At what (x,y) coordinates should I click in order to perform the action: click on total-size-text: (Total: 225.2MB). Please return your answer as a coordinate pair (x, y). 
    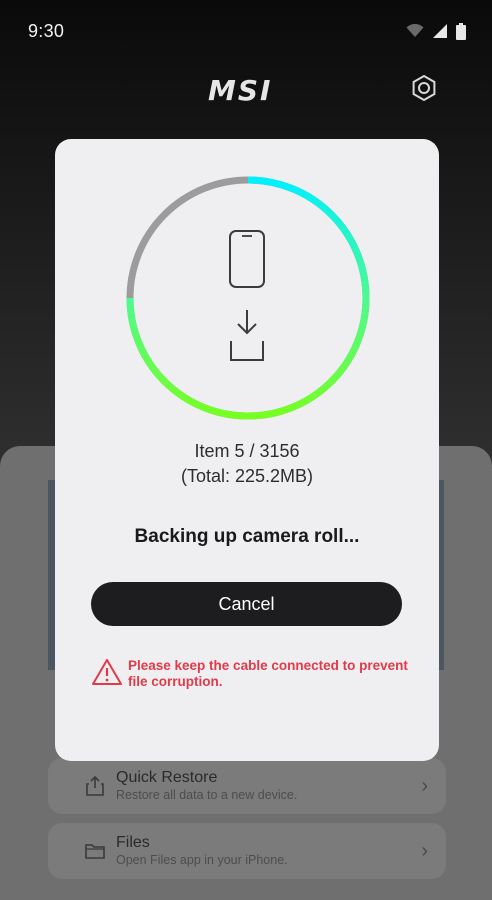
    Looking at the image, I should click on (247, 476).